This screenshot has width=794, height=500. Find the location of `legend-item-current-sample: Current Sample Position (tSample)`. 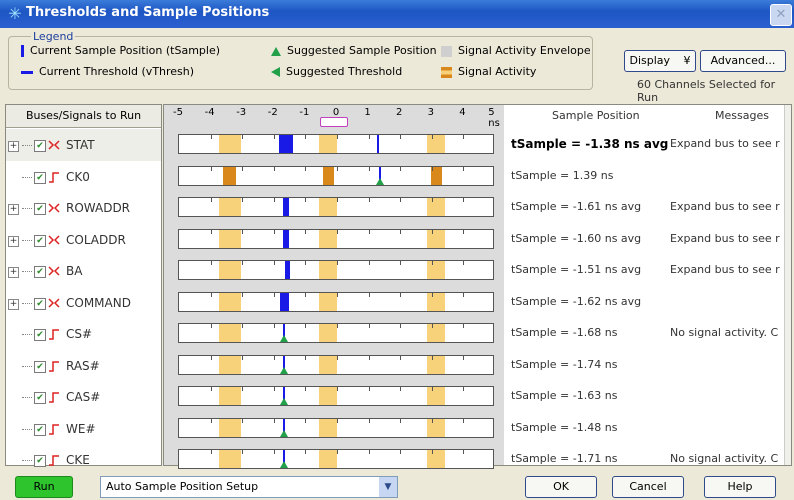

legend-item-current-sample: Current Sample Position (tSample) is located at coordinates (120, 50).